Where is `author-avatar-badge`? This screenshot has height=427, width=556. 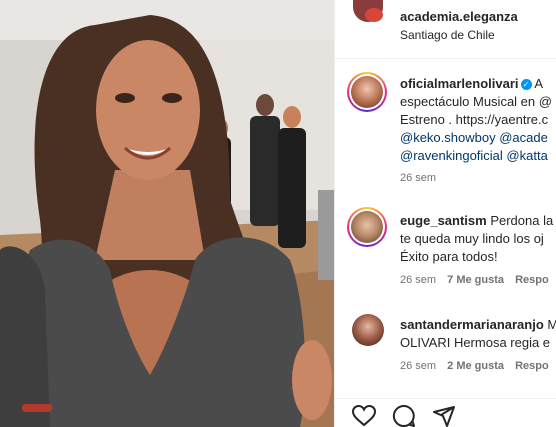
author-avatar-badge is located at coordinates (374, 15).